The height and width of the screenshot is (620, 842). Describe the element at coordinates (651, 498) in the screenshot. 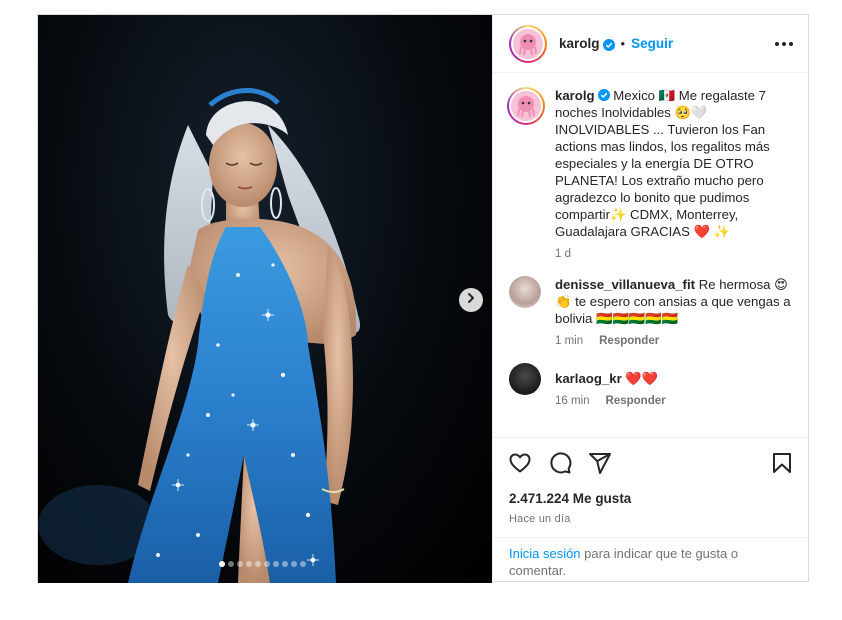

I see `likes-count: 2.471.224 Me gusta` at that location.